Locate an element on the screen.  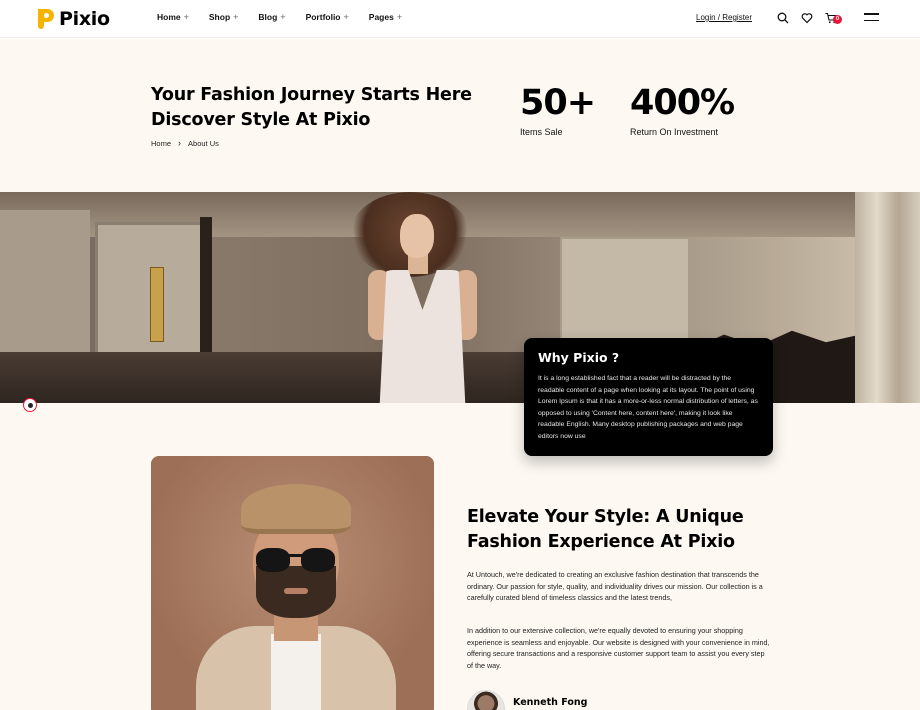
about-title-line: Elevate Your Style: A Unique is located at coordinates (605, 517).